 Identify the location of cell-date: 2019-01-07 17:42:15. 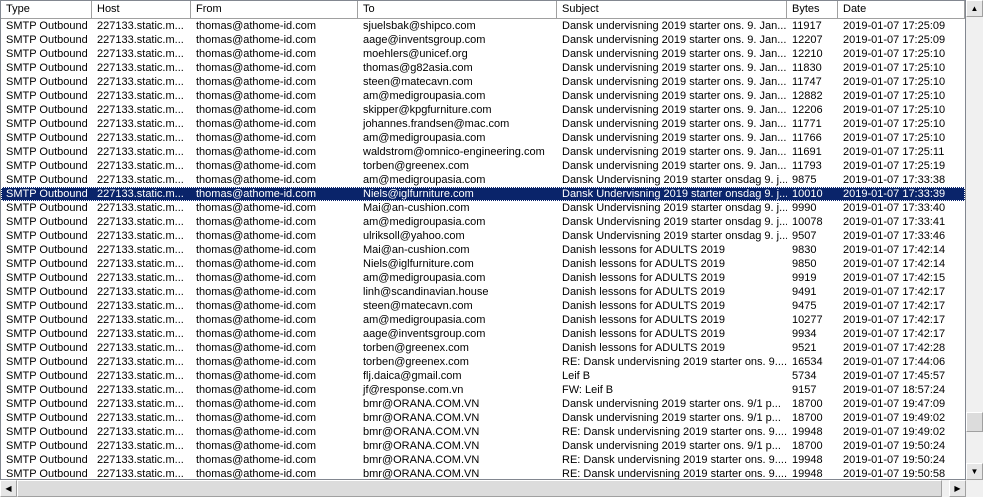
(894, 278).